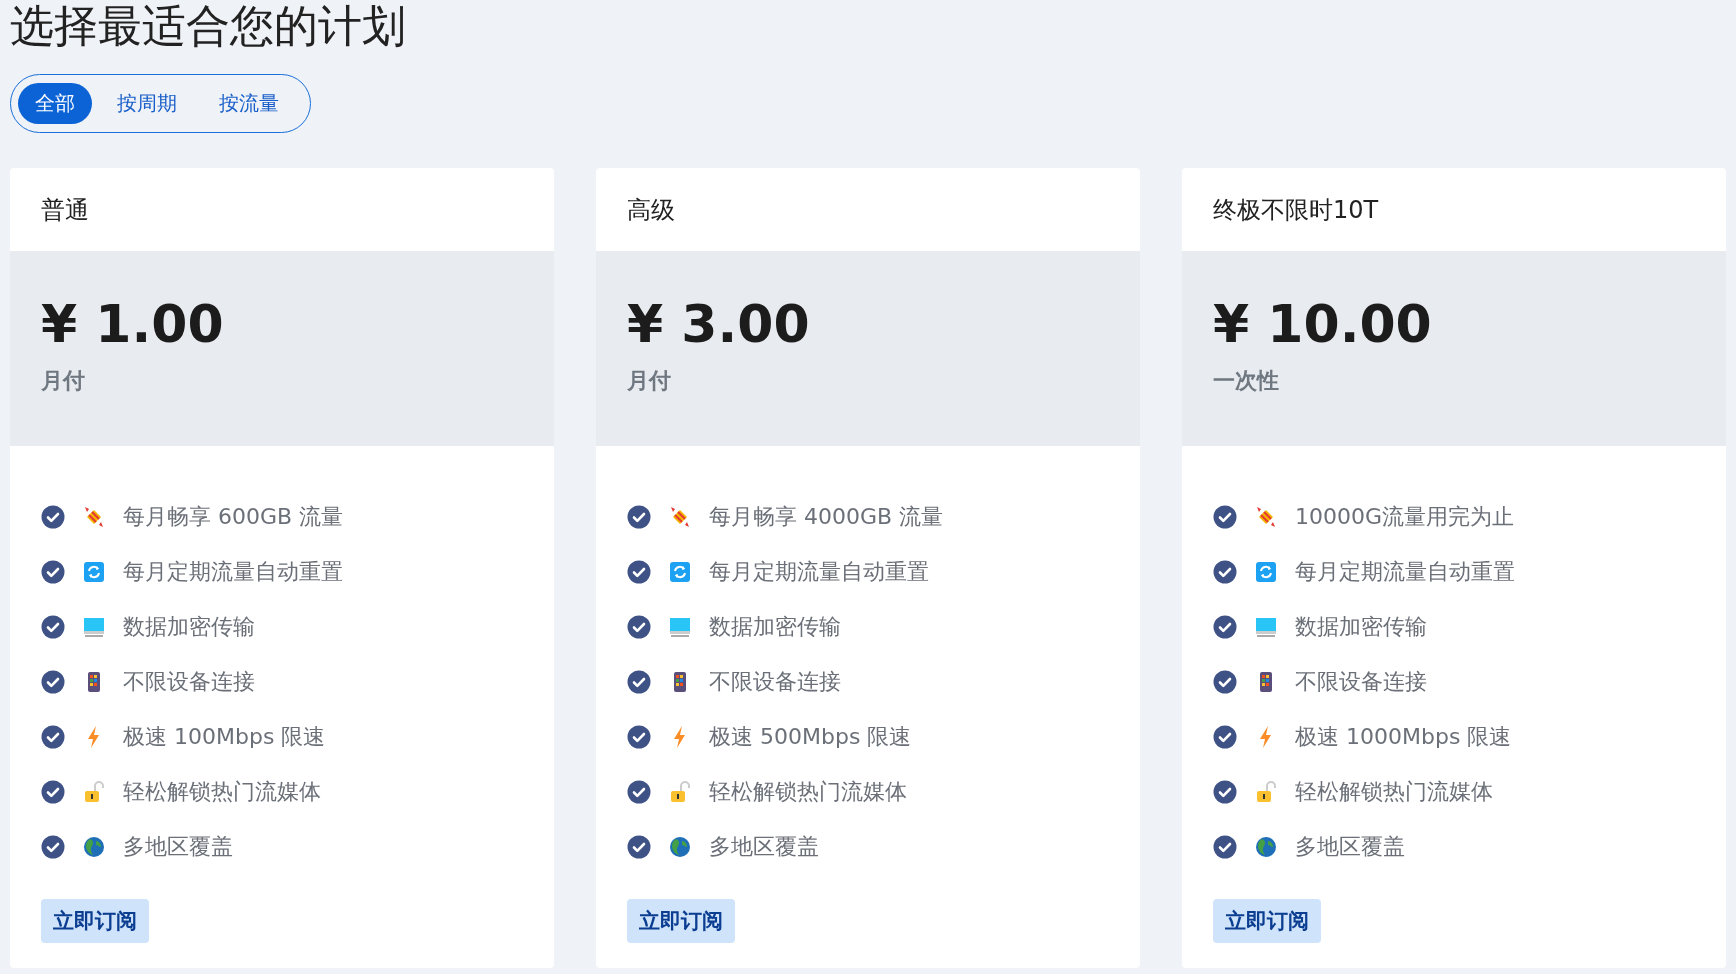  Describe the element at coordinates (810, 737) in the screenshot. I see `feature-text: 极速 500Mbps 限速` at that location.